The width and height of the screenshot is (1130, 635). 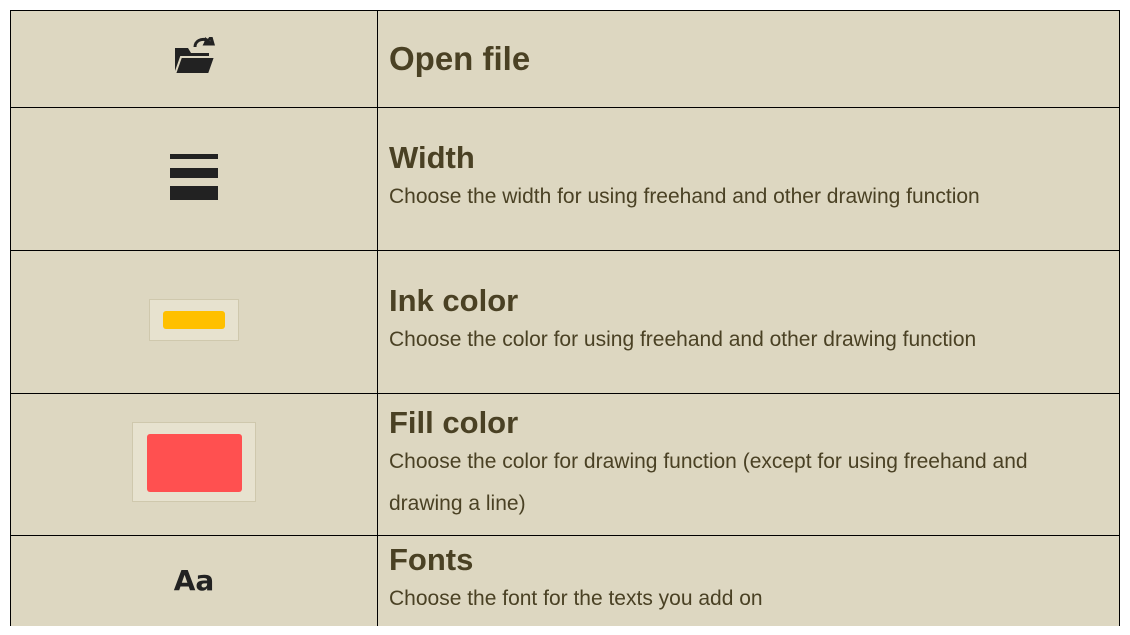 I want to click on icon-cell: Aa, so click(x=194, y=580).